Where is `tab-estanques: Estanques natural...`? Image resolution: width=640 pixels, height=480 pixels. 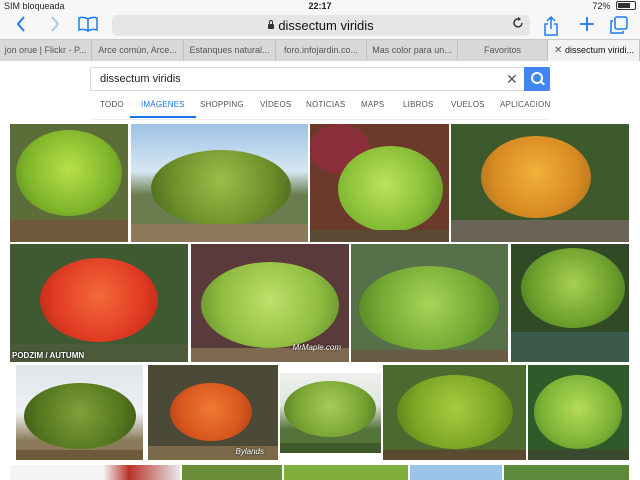
tab-estanques: Estanques natural... is located at coordinates (230, 50).